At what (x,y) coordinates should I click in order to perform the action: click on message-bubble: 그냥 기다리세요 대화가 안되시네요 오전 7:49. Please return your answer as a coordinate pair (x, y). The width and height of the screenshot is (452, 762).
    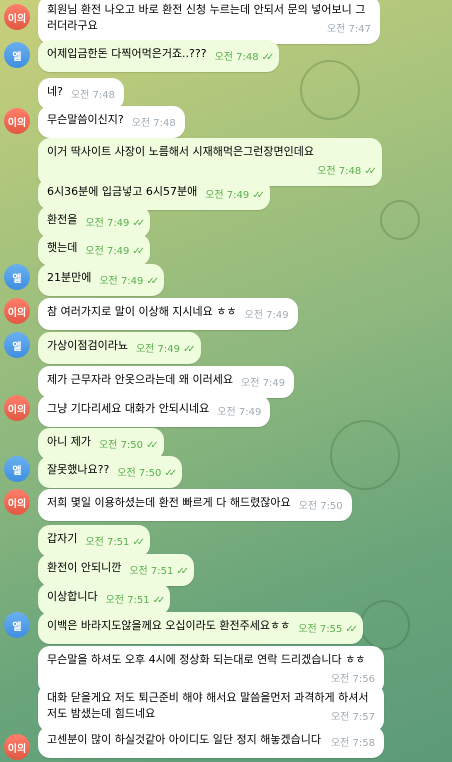
    Looking at the image, I should click on (154, 411).